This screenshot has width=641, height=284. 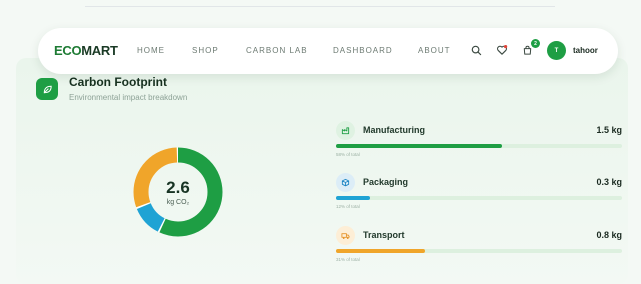 I want to click on breakdown-item-transport: Transport 0.8 kg 31% of total, so click(x=480, y=252).